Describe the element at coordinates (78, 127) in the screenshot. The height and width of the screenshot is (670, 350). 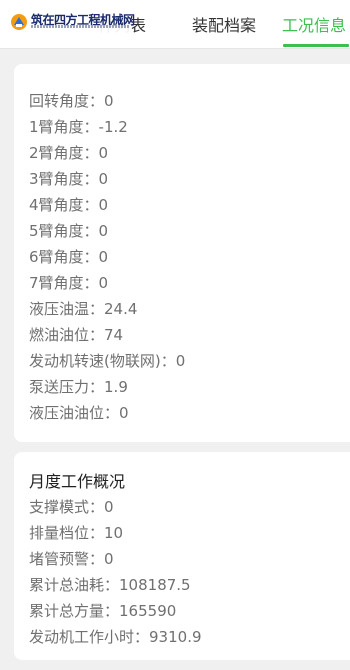
I see `arm1-angle-row: 1臂角度：-1.2` at that location.